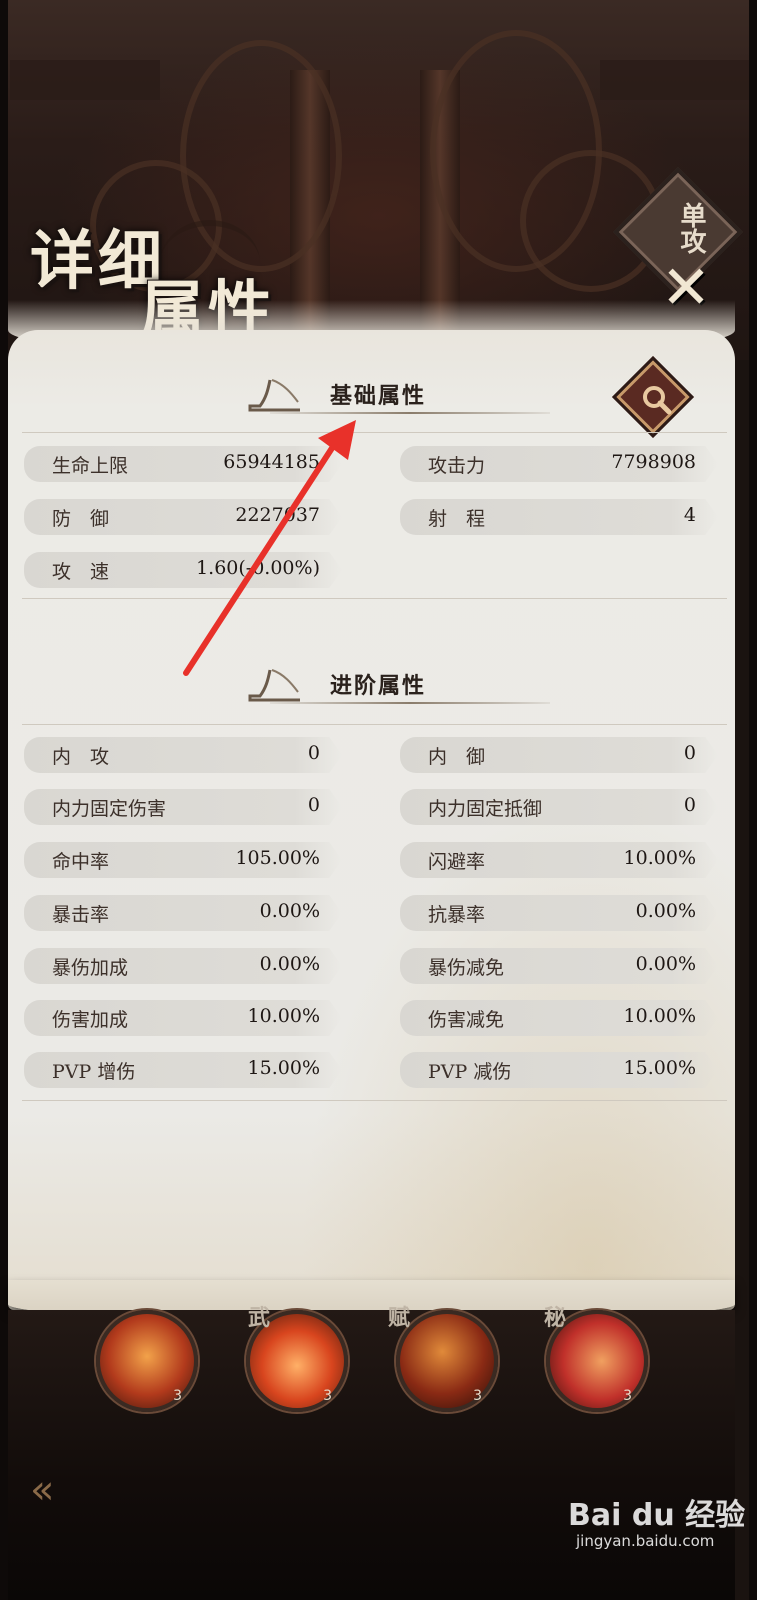  What do you see at coordinates (60, 1490) in the screenshot?
I see `back-arrow-icon: «` at bounding box center [60, 1490].